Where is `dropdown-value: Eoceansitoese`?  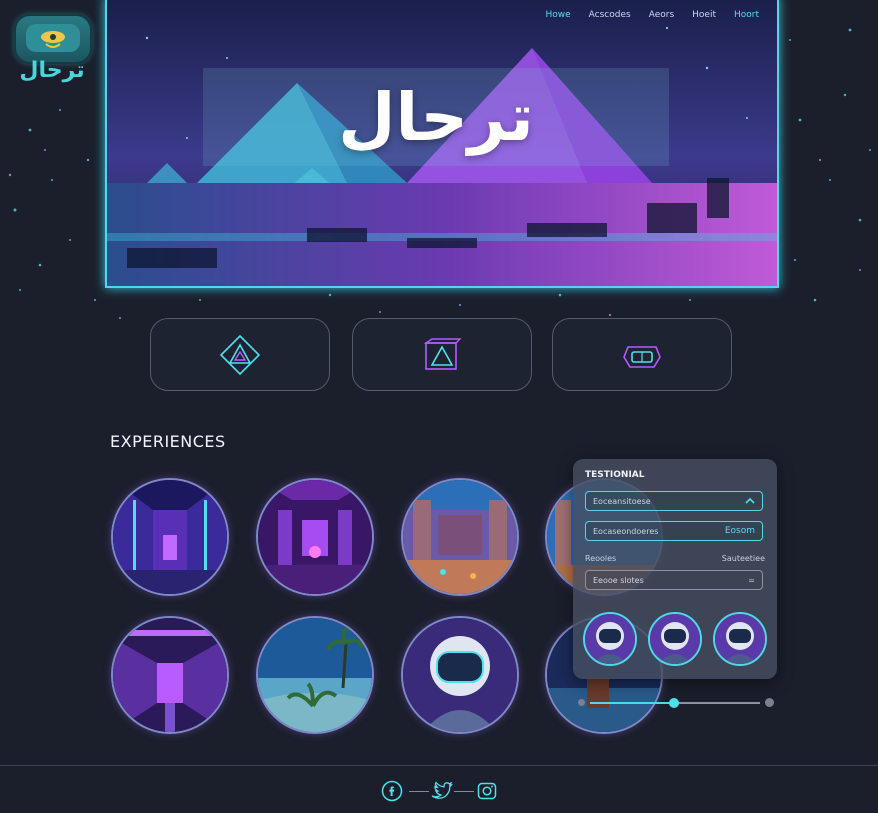 dropdown-value: Eoceansitoese is located at coordinates (622, 501).